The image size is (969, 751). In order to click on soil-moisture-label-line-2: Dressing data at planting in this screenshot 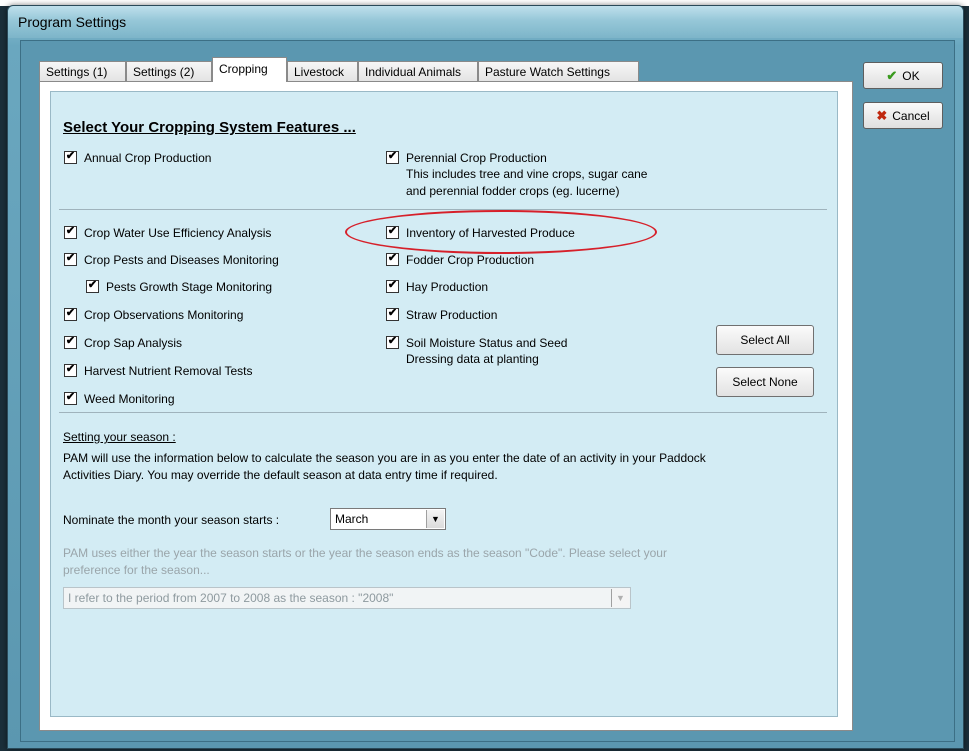, I will do `click(472, 359)`.